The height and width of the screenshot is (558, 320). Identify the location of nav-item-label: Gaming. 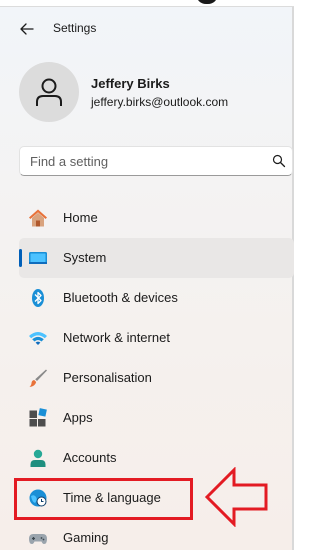
(86, 537).